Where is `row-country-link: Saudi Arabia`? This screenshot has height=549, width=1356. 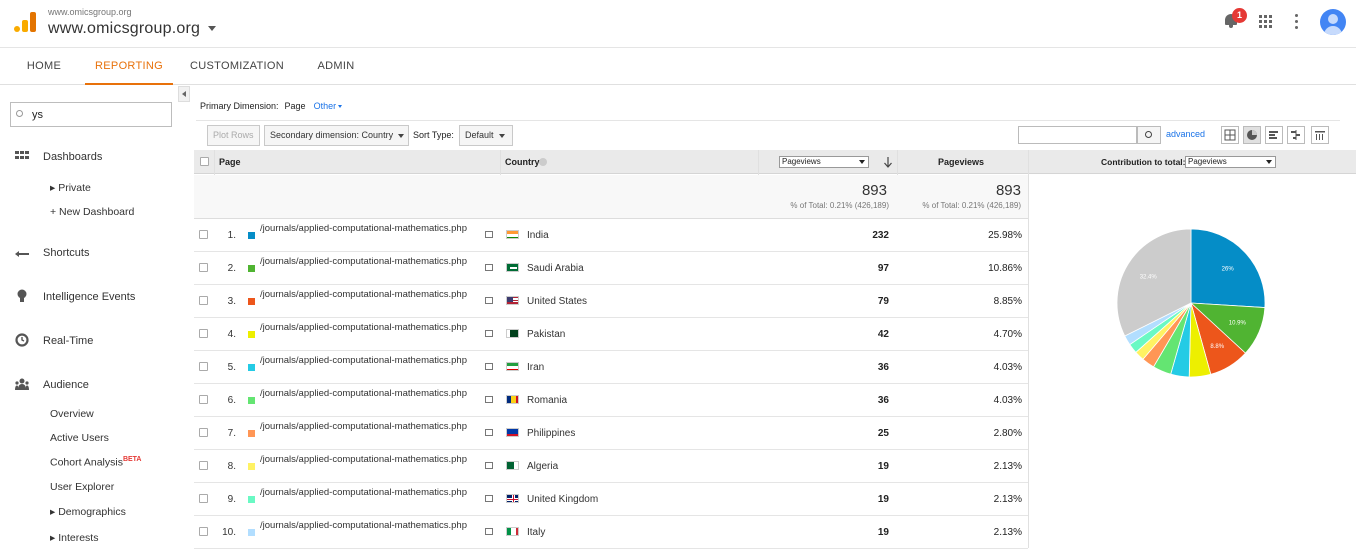 row-country-link: Saudi Arabia is located at coordinates (555, 268).